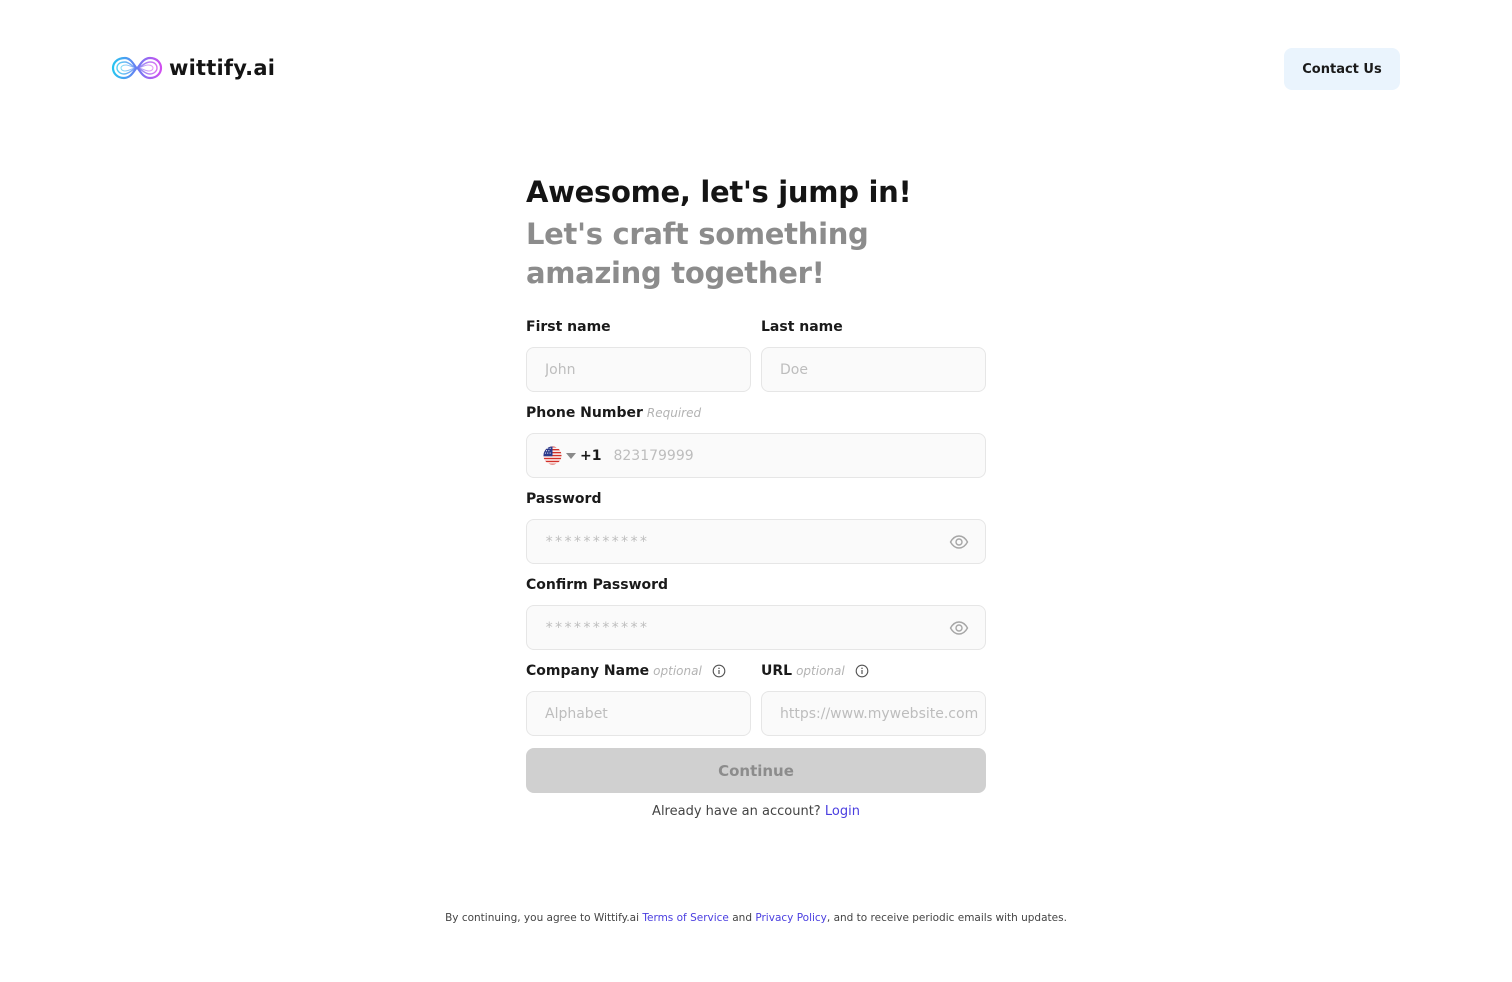  Describe the element at coordinates (542, 918) in the screenshot. I see `footer-prefix: By continuing, you agree to Wittify.ai` at that location.